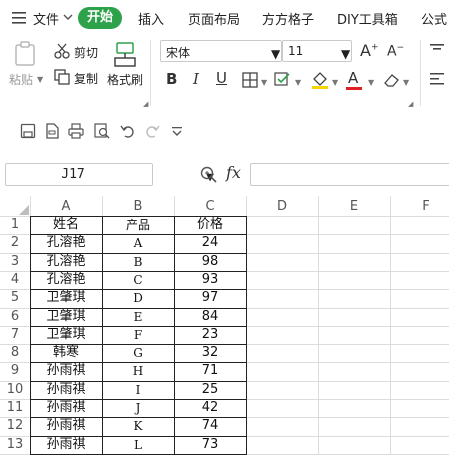 The image size is (449, 455). I want to click on cell-style-icon, so click(283, 80).